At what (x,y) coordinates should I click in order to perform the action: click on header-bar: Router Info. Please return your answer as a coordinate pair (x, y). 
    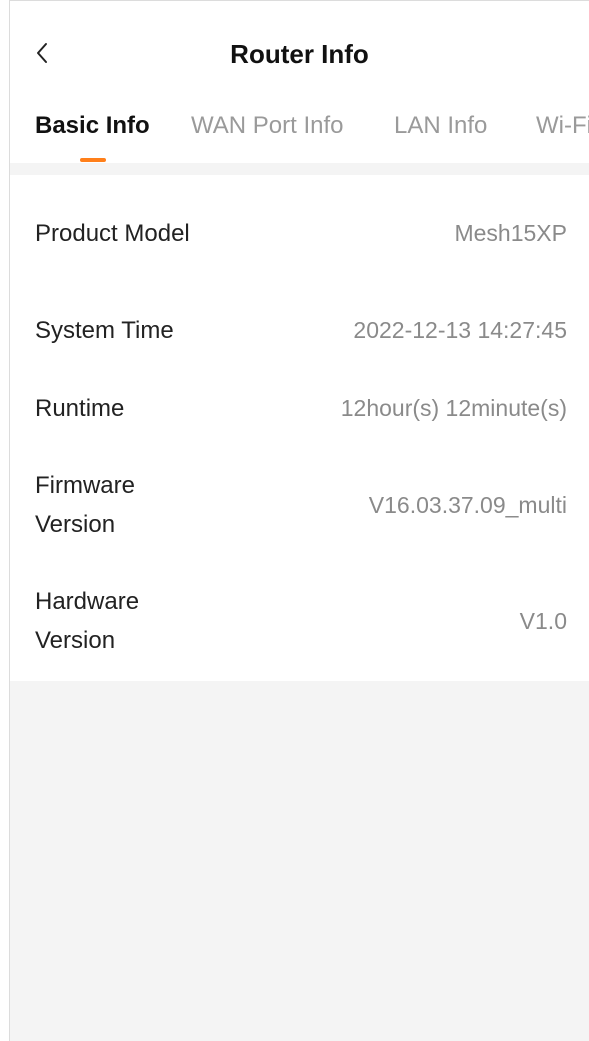
    Looking at the image, I should click on (299, 45).